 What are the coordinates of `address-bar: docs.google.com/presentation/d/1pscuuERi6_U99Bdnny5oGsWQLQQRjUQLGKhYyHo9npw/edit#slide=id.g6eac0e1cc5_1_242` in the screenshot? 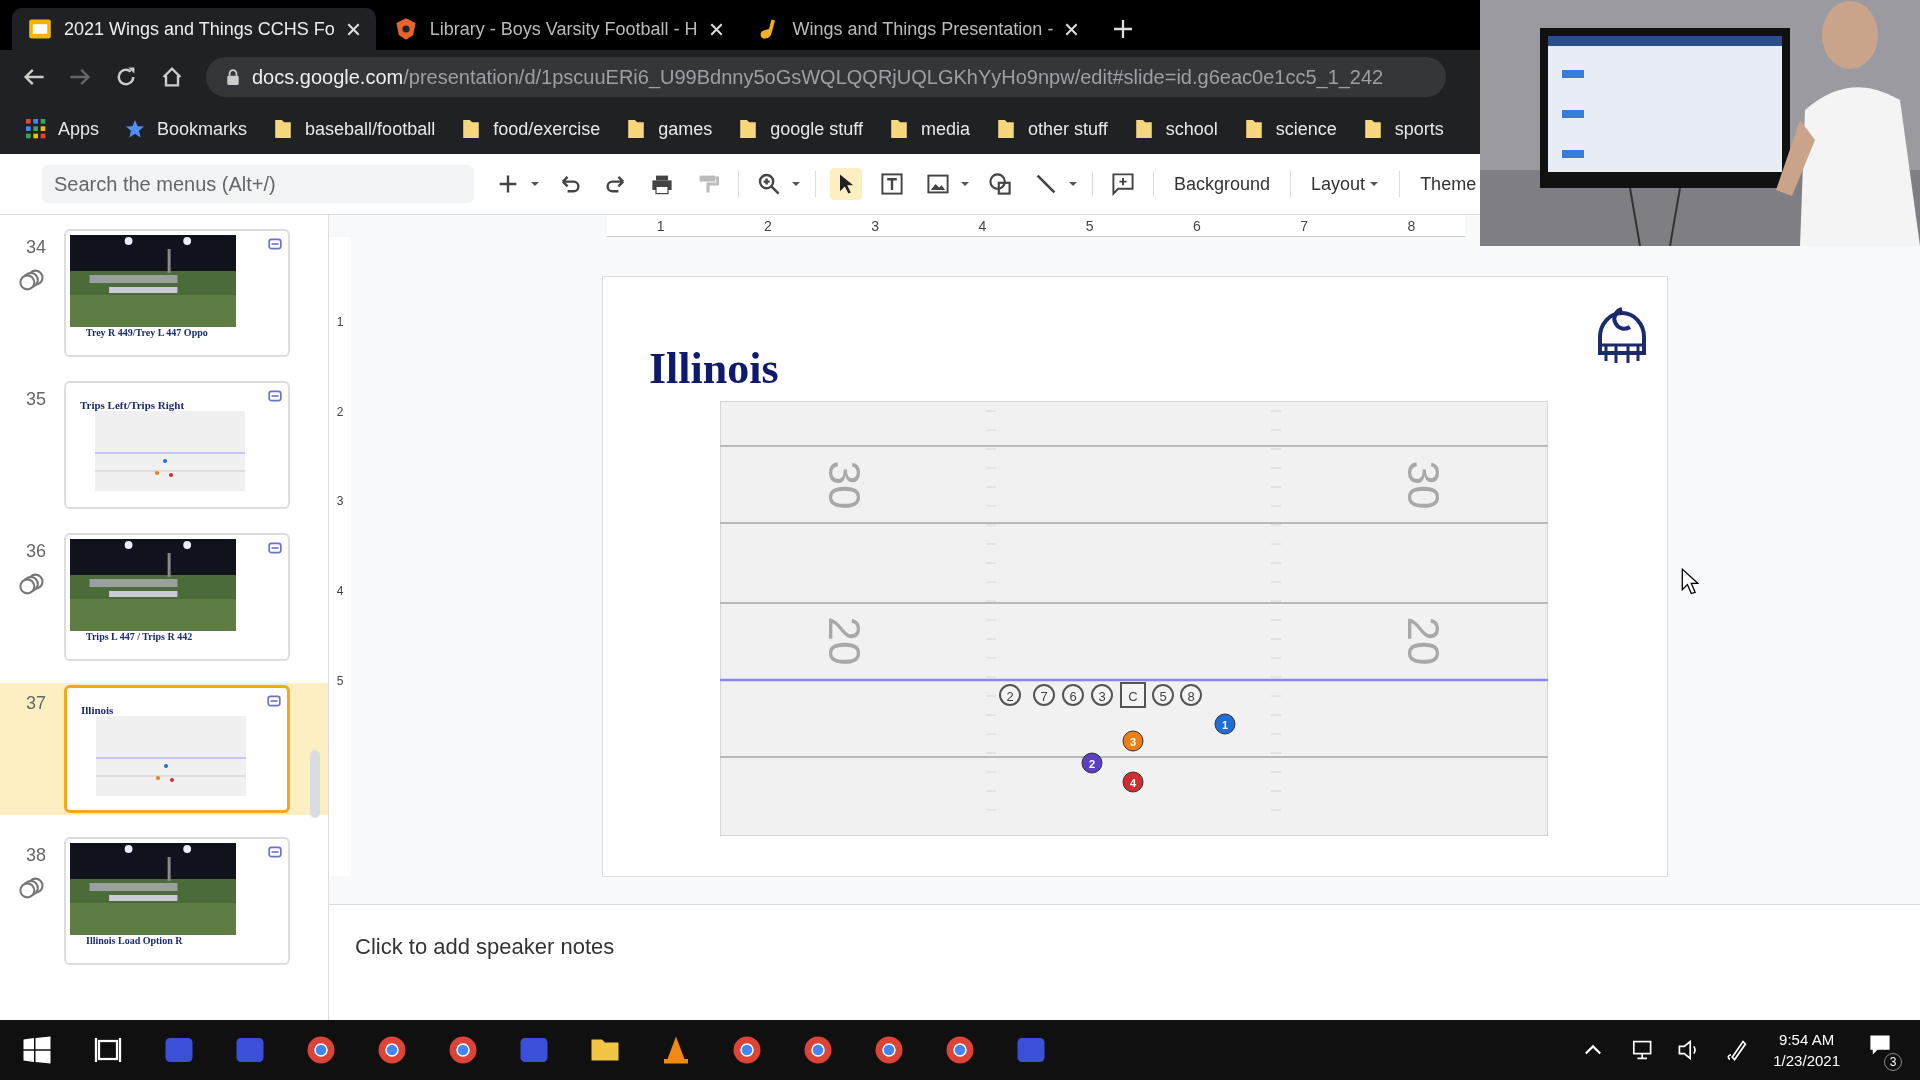 It's located at (826, 77).